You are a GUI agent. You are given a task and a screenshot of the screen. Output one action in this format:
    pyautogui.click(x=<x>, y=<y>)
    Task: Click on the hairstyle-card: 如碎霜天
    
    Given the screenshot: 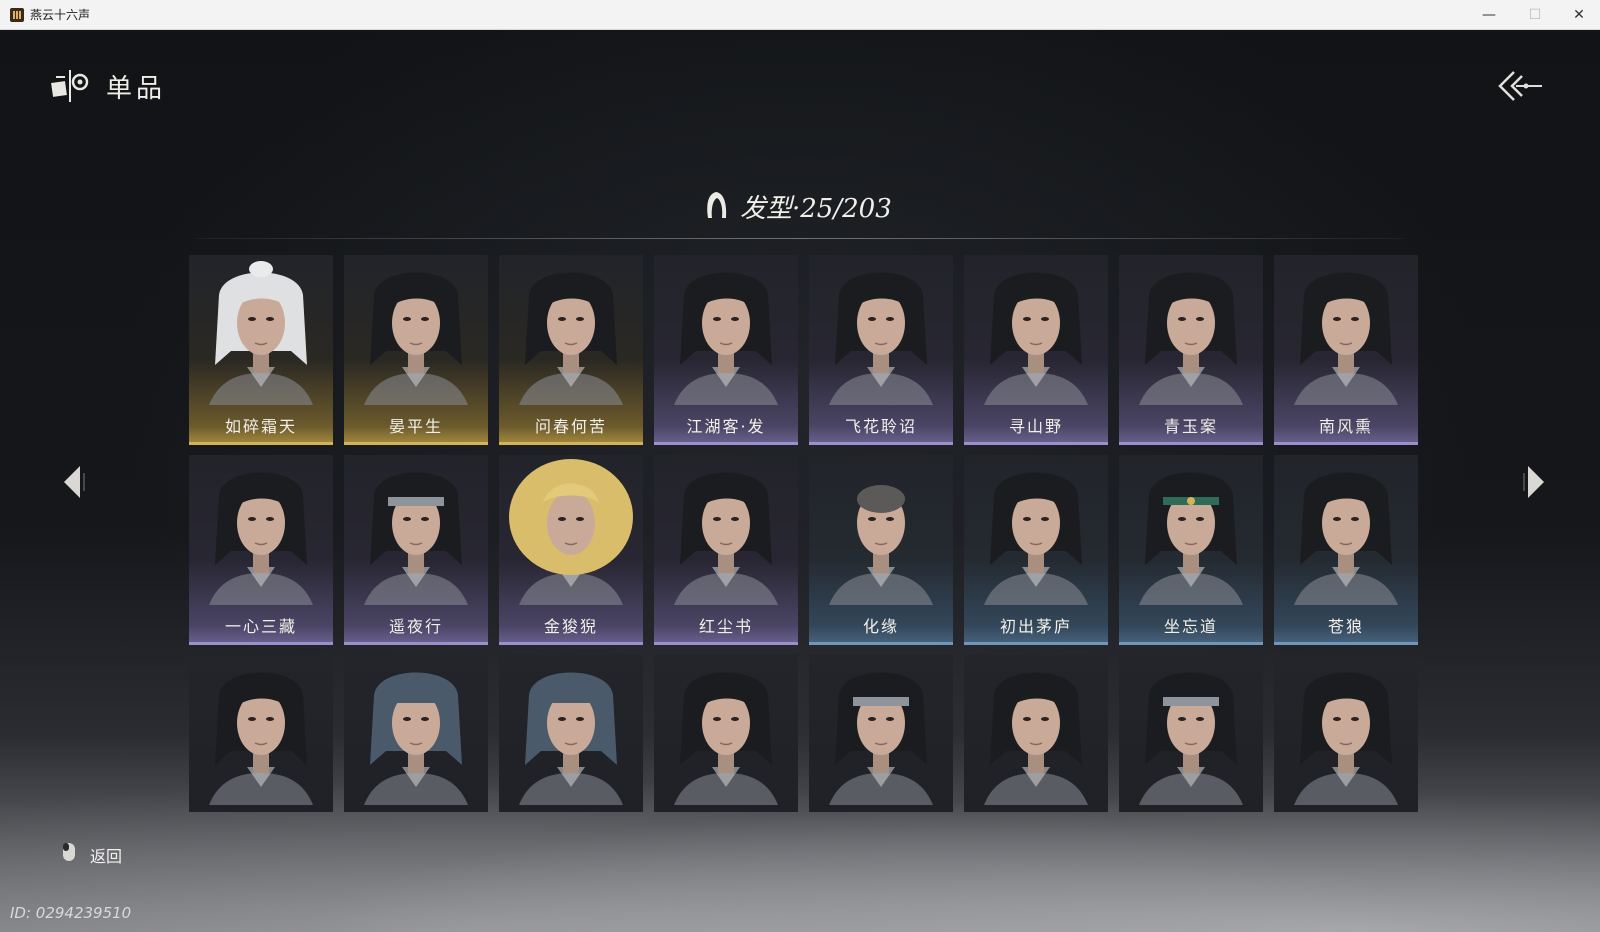 What is the action you would take?
    pyautogui.click(x=261, y=350)
    